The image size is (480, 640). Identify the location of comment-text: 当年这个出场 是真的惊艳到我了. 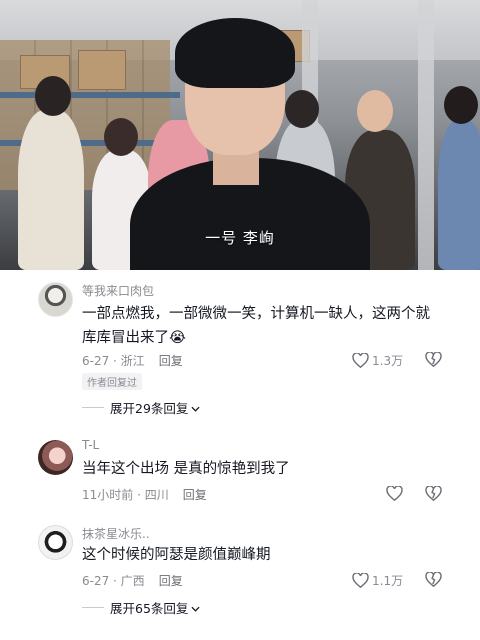
(186, 469).